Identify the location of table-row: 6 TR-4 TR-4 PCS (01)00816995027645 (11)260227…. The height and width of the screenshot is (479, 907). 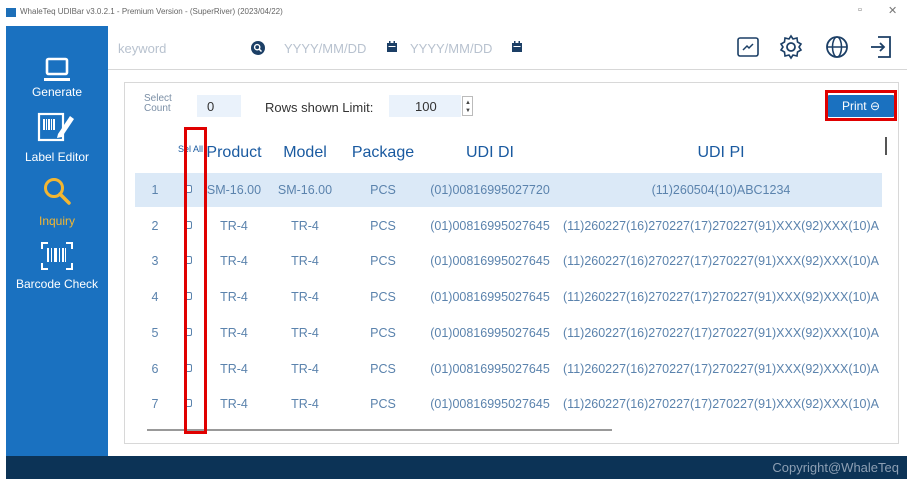
(508, 369).